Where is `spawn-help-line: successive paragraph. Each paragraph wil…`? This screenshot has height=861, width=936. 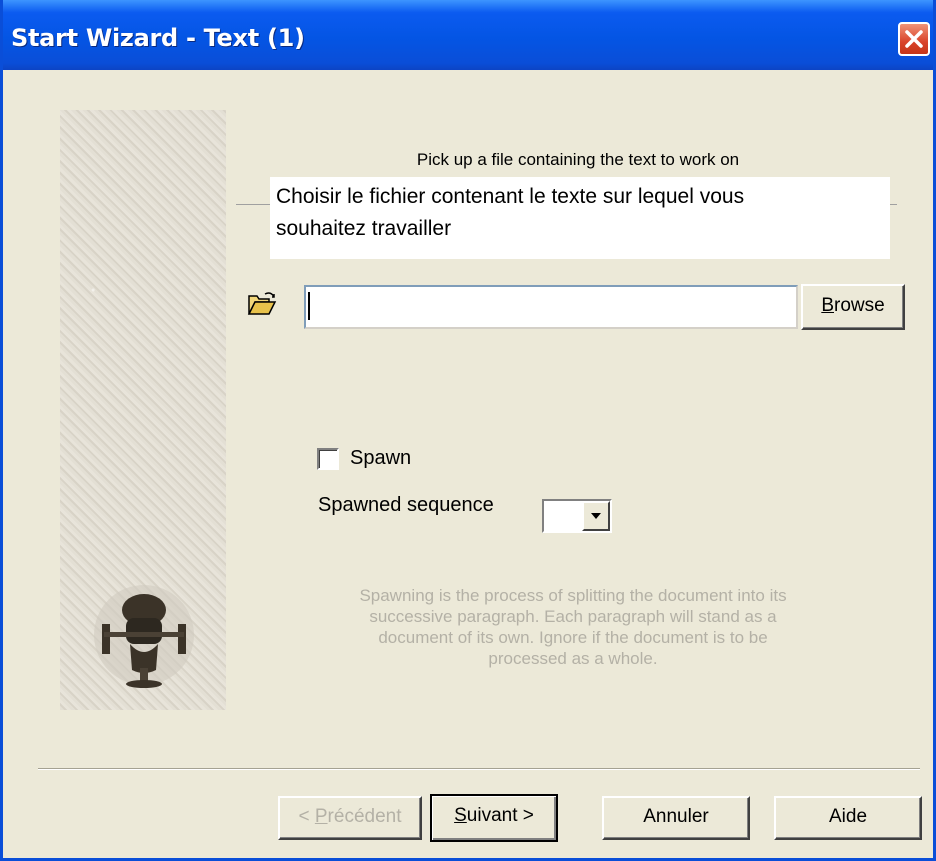 spawn-help-line: successive paragraph. Each paragraph wil… is located at coordinates (573, 616).